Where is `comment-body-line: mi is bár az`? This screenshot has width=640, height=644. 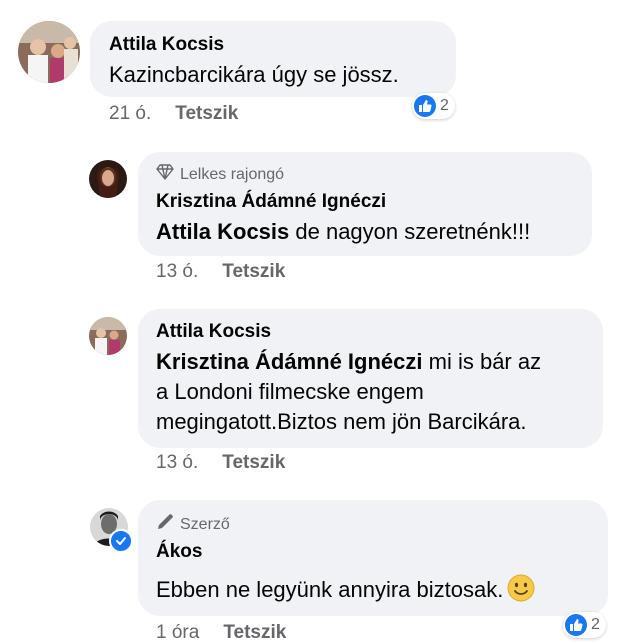 comment-body-line: mi is bár az is located at coordinates (482, 361).